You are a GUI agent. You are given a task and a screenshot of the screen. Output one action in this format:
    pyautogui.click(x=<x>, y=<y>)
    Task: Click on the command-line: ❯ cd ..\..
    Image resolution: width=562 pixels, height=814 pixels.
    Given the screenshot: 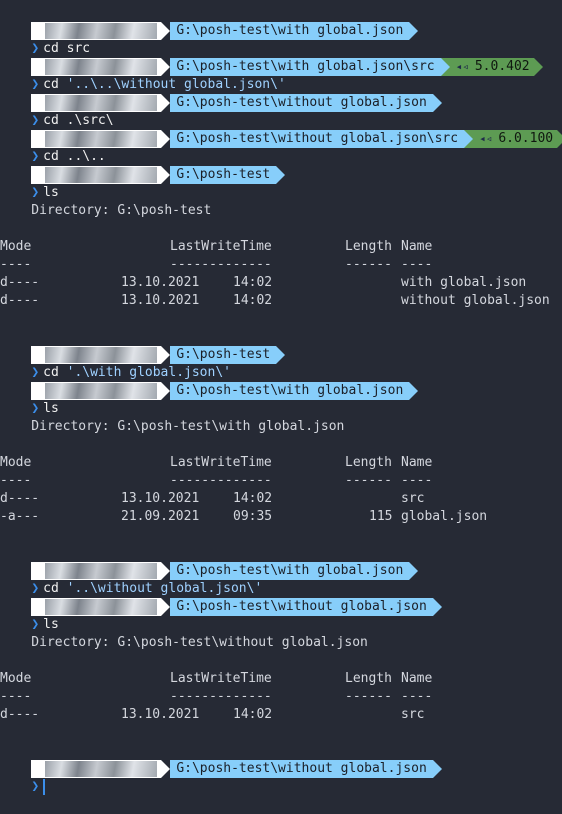 What is the action you would take?
    pyautogui.click(x=52, y=147)
    